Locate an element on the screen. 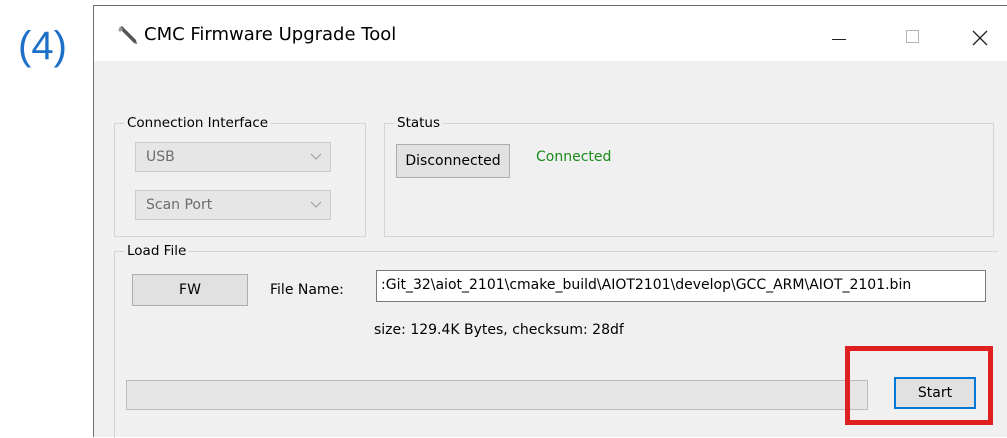 The image size is (1007, 438). disconnect-button: Disconnected is located at coordinates (453, 161).